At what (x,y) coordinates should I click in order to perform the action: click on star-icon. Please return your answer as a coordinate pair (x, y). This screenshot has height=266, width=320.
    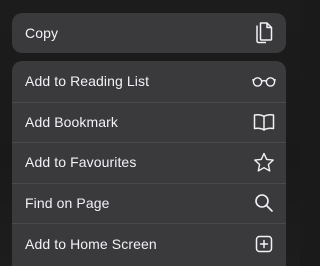
    Looking at the image, I should click on (264, 162).